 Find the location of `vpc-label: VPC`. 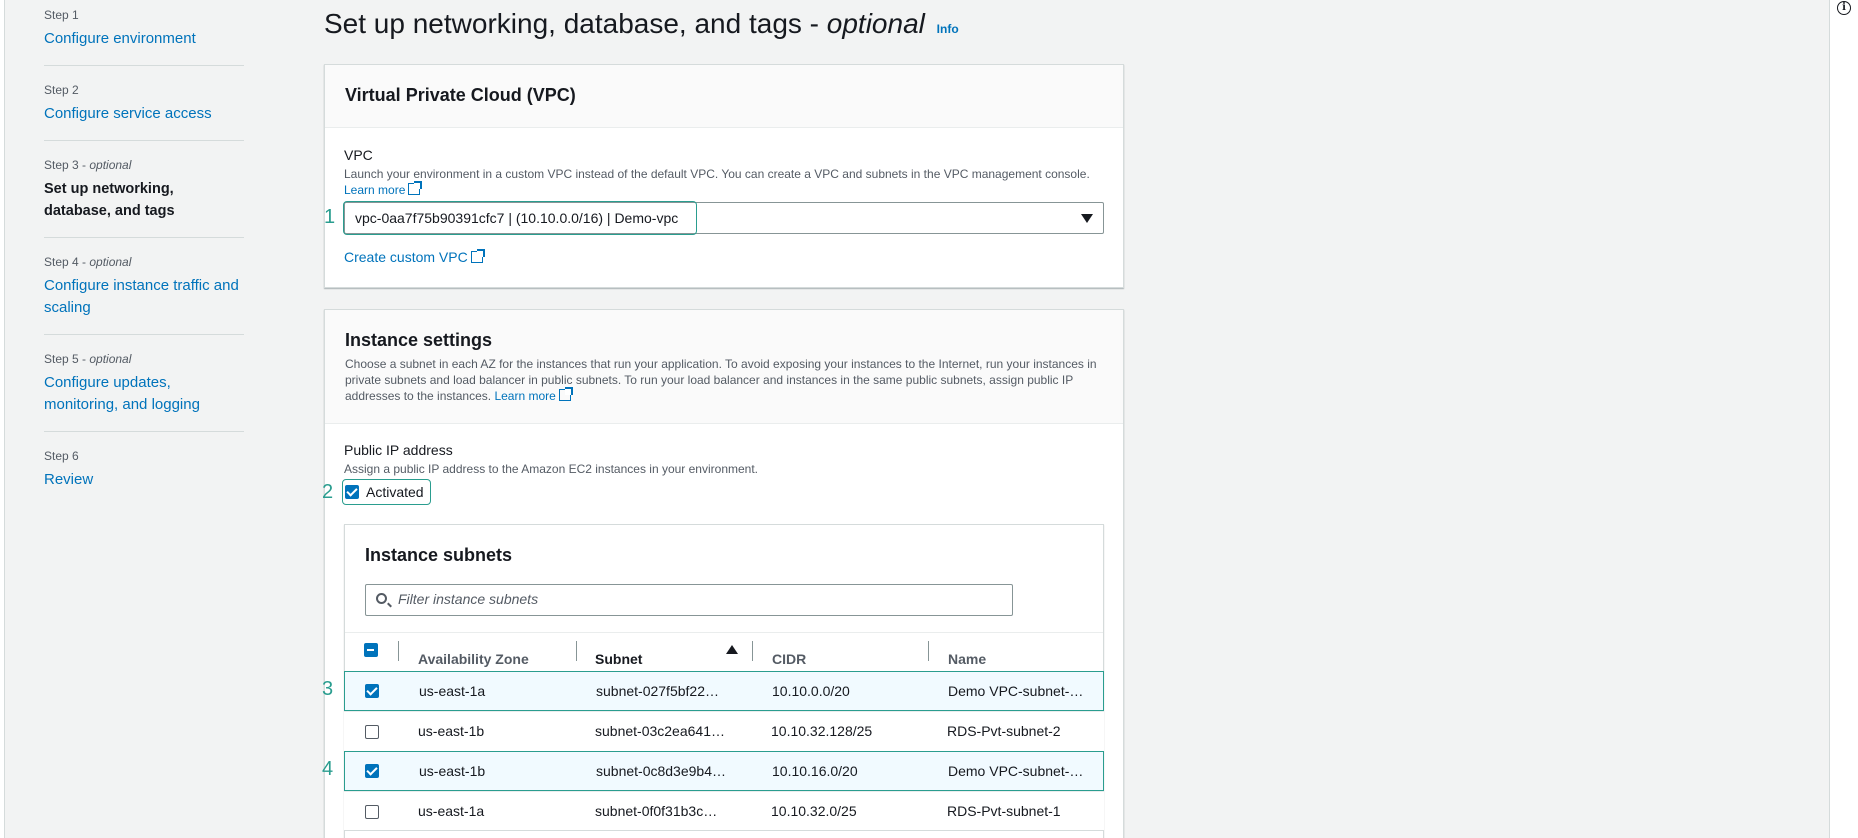

vpc-label: VPC is located at coordinates (358, 155).